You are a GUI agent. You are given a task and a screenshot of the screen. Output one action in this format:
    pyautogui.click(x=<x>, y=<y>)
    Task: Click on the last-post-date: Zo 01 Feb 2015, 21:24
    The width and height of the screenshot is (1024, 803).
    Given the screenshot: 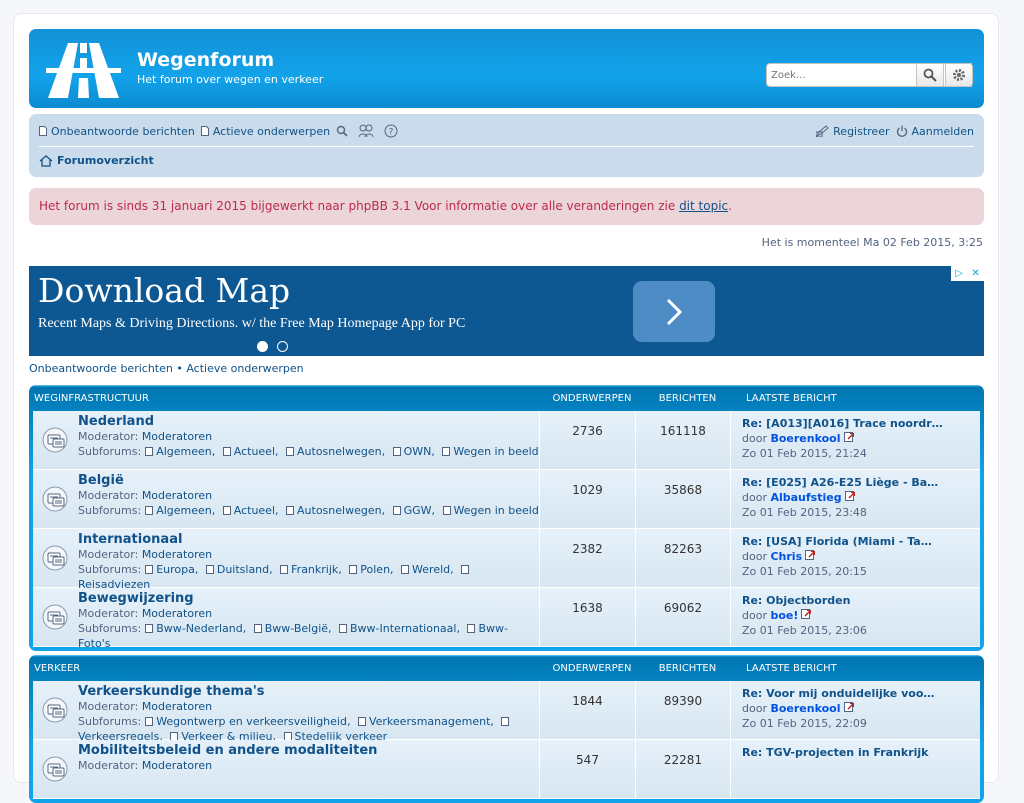 What is the action you would take?
    pyautogui.click(x=804, y=453)
    